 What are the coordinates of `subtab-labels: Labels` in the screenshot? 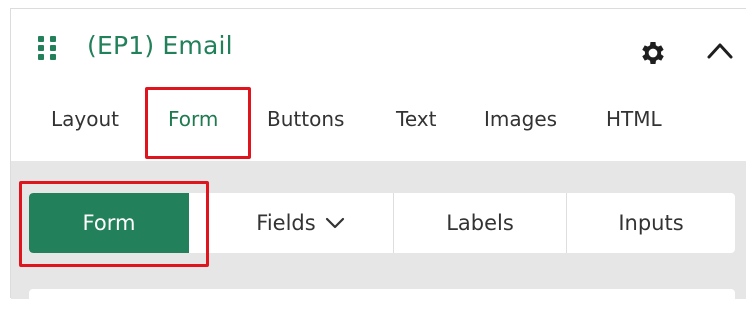 It's located at (480, 223).